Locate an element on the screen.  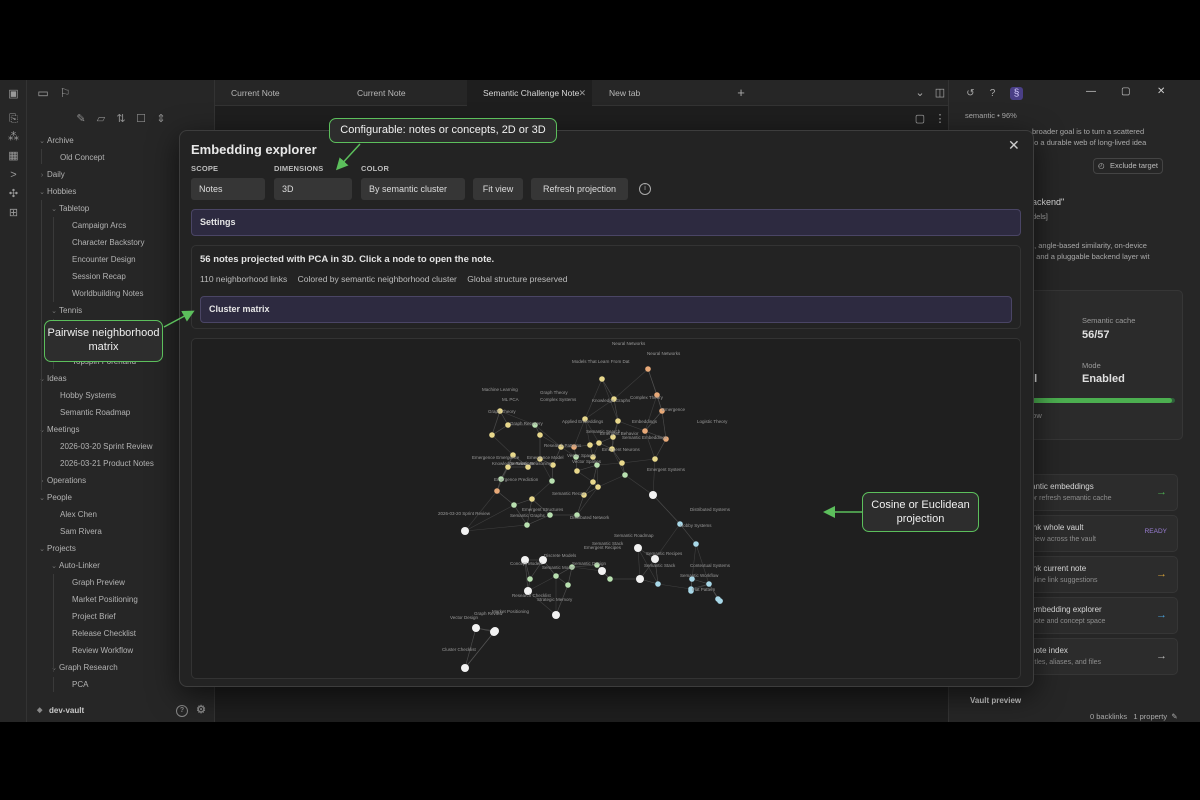
help-icon: ? is located at coordinates (182, 711).